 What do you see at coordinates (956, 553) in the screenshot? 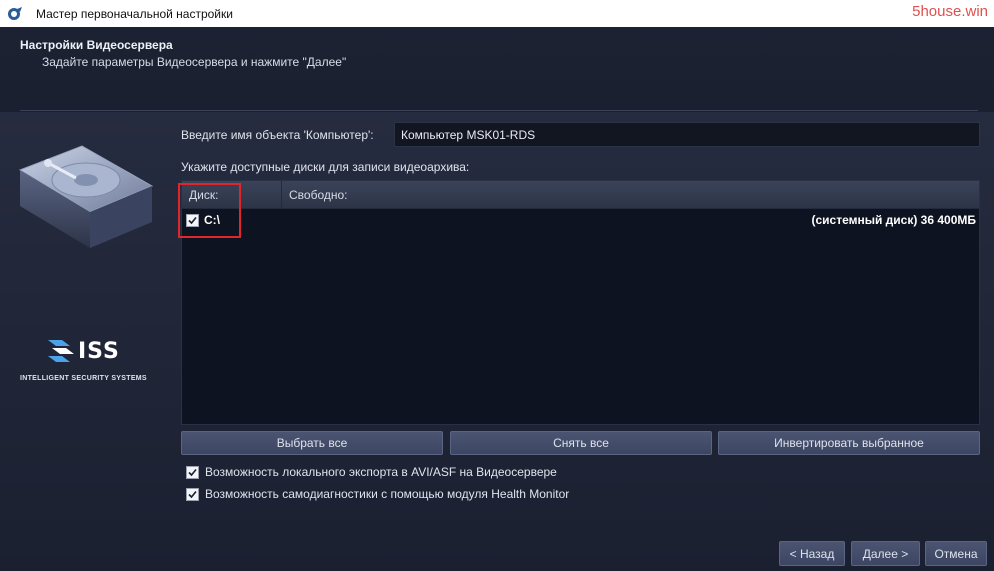
I see `cancel-button: Отмена` at bounding box center [956, 553].